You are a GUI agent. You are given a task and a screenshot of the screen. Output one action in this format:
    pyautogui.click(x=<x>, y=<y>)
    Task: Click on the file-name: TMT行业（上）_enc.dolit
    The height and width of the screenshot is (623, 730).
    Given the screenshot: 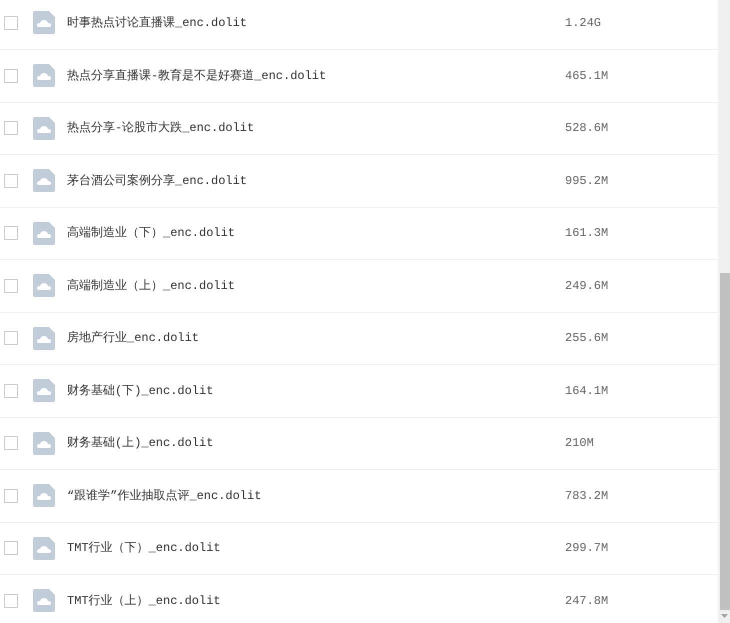 What is the action you would take?
    pyautogui.click(x=316, y=601)
    